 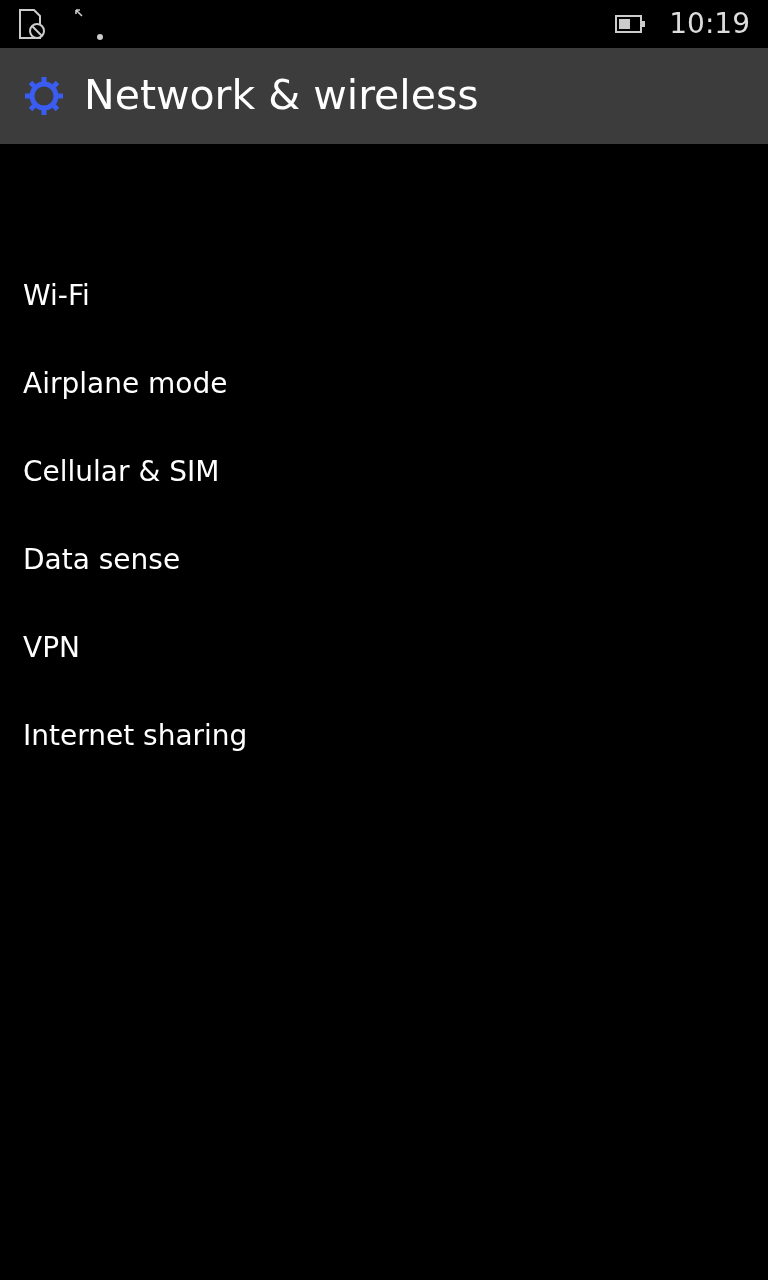 What do you see at coordinates (384, 296) in the screenshot?
I see `settings-item: Wi-Fi` at bounding box center [384, 296].